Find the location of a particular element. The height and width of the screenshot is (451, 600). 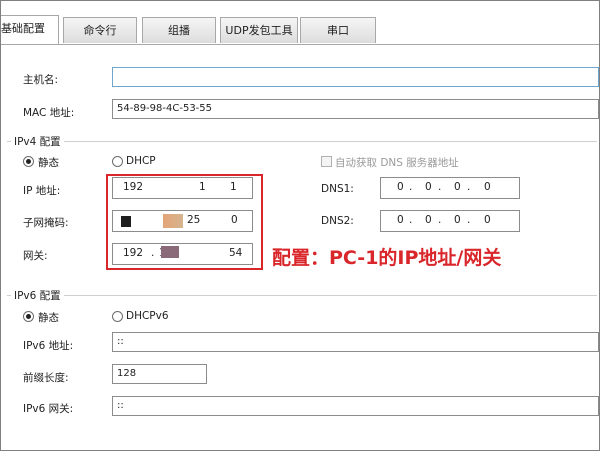

mac-address-field: 54-89-98-4C-53-55 is located at coordinates (355, 109).